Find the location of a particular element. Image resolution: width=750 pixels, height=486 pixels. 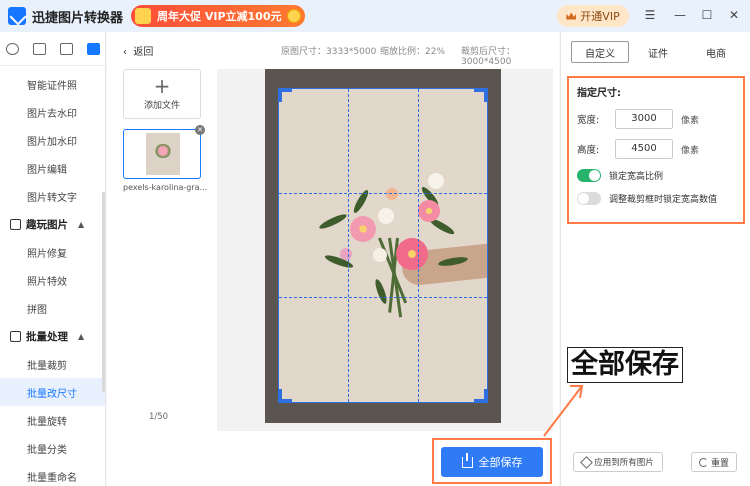

lock-values-label: 调整裁剪框时锁定宽高数值 is located at coordinates (663, 200).